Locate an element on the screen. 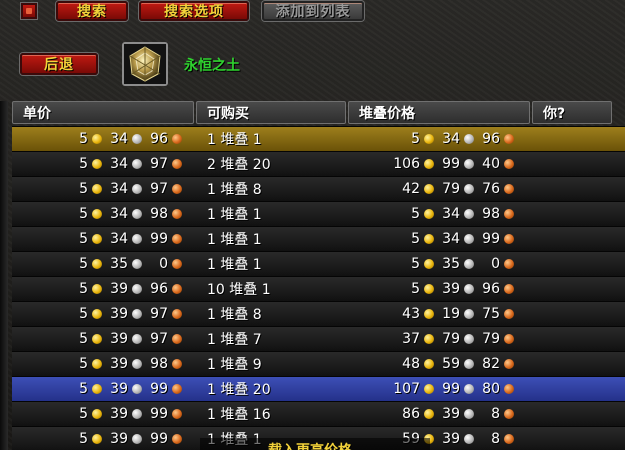  stack-price: 42 79 76 is located at coordinates (444, 189).